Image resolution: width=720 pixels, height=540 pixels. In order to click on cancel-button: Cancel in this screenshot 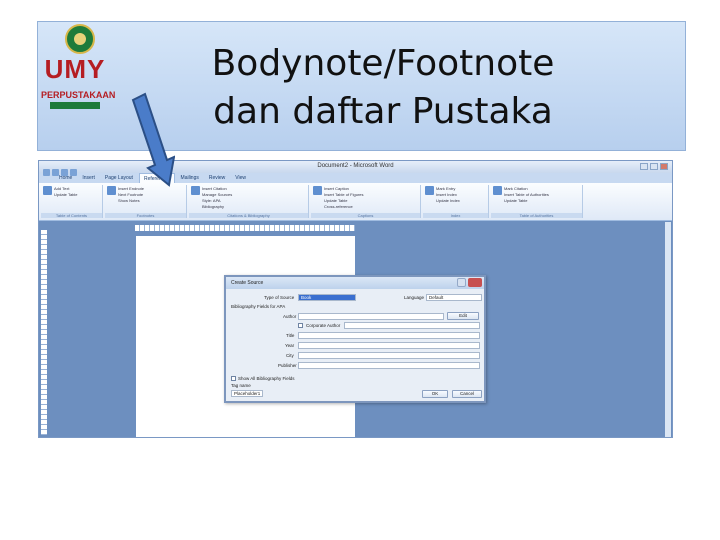, I will do `click(467, 394)`.